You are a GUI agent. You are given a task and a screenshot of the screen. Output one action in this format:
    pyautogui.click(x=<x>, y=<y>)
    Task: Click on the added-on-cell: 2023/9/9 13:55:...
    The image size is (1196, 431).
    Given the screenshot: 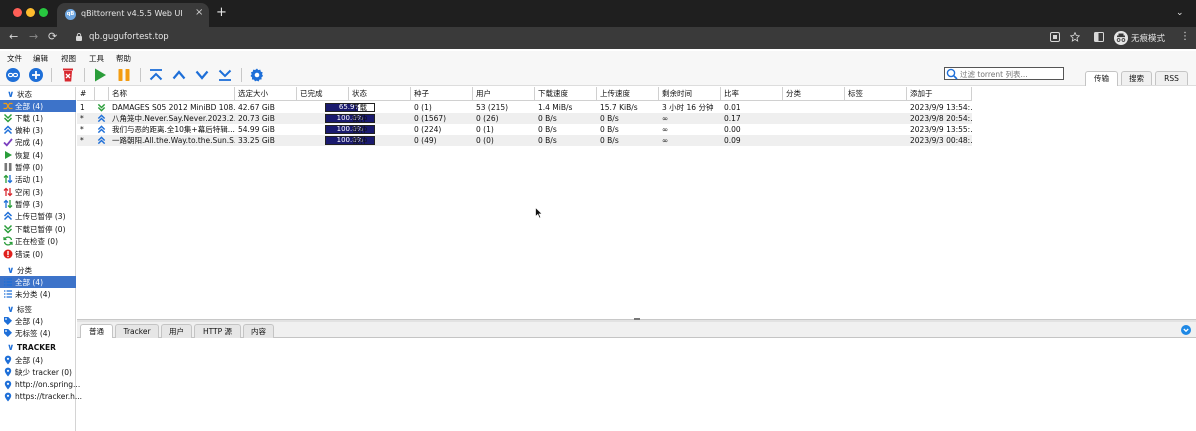 What is the action you would take?
    pyautogui.click(x=941, y=129)
    